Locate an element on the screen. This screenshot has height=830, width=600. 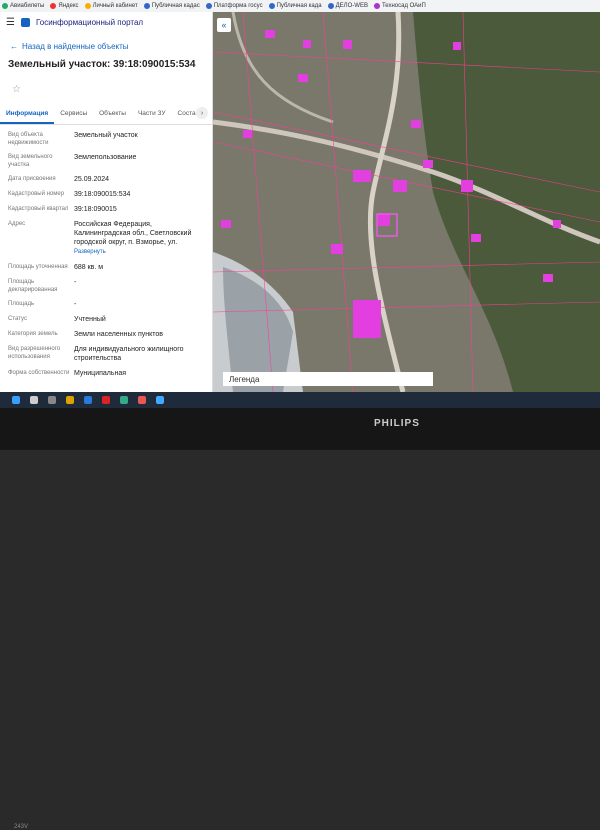
monitor-brand: PHILIPS is located at coordinates (397, 423).